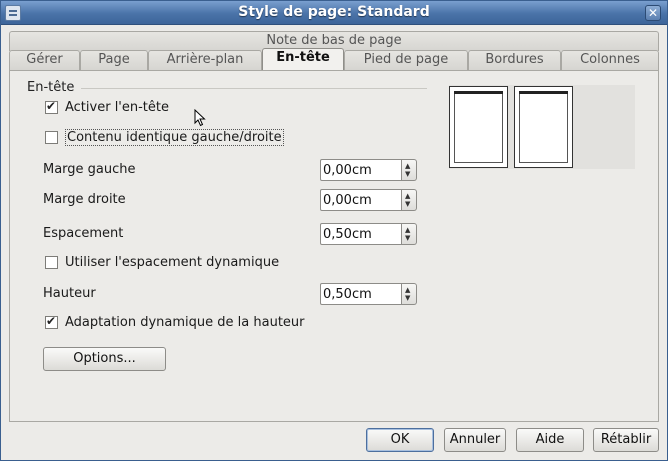  I want to click on left-margin-field, so click(361, 170).